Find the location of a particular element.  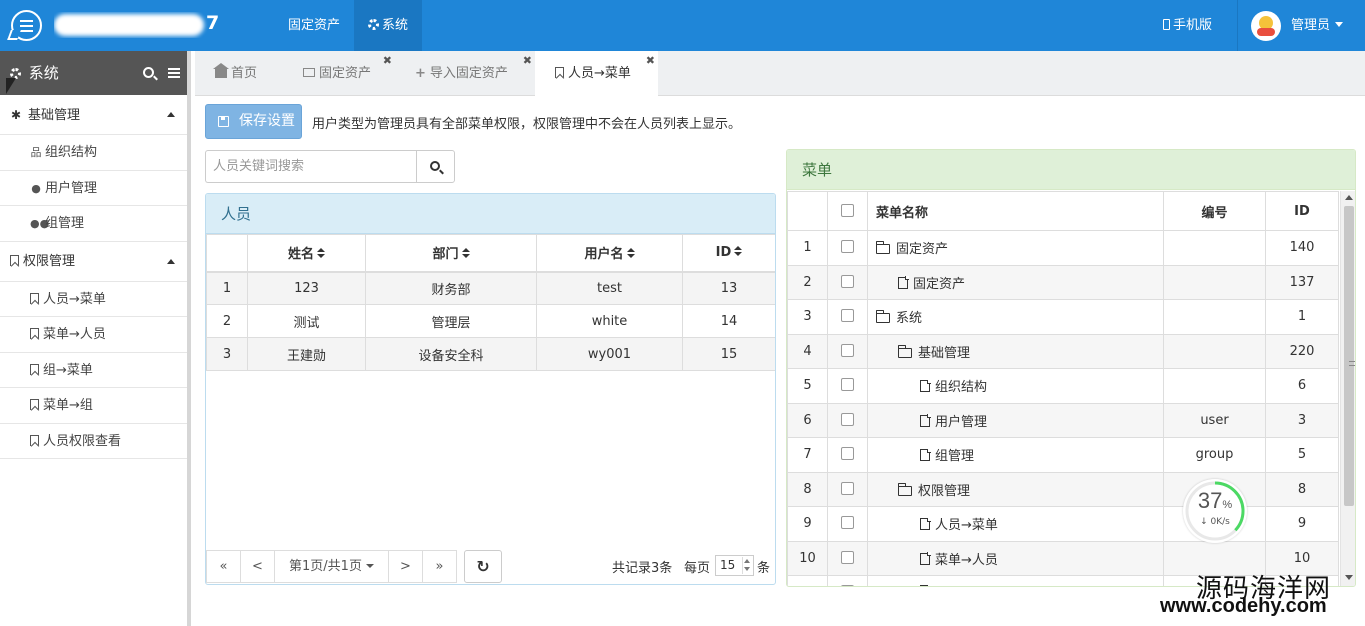

table-row: 1 固定资产 140 is located at coordinates (1063, 248).